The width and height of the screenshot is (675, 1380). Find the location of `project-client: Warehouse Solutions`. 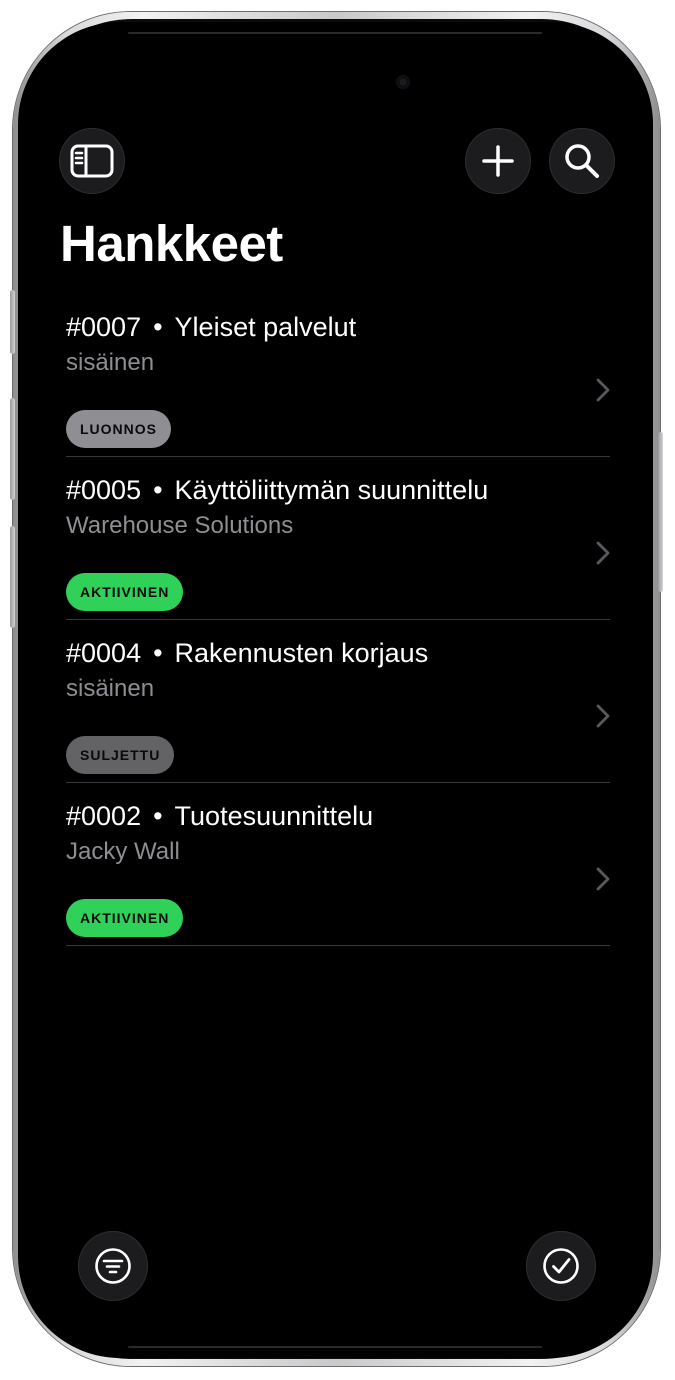

project-client: Warehouse Solutions is located at coordinates (180, 525).